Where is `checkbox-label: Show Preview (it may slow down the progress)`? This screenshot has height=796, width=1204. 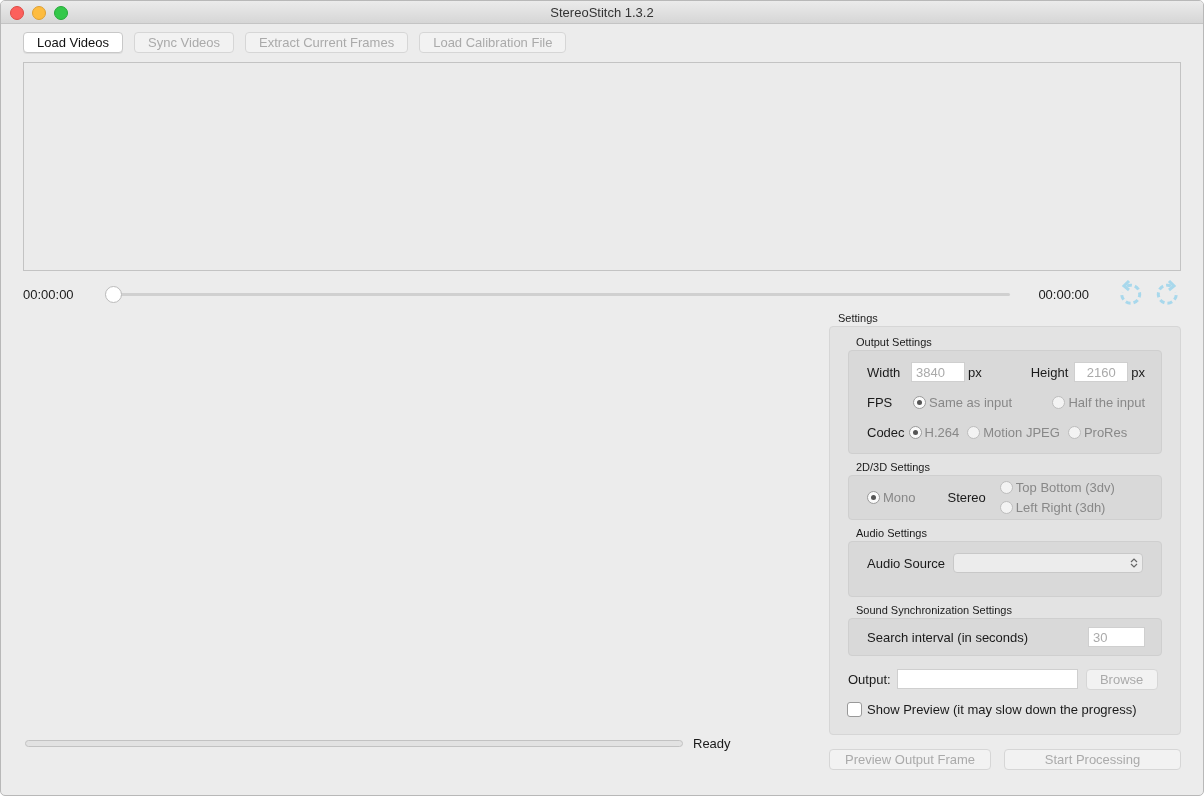
checkbox-label: Show Preview (it may slow down the progress) is located at coordinates (1002, 709).